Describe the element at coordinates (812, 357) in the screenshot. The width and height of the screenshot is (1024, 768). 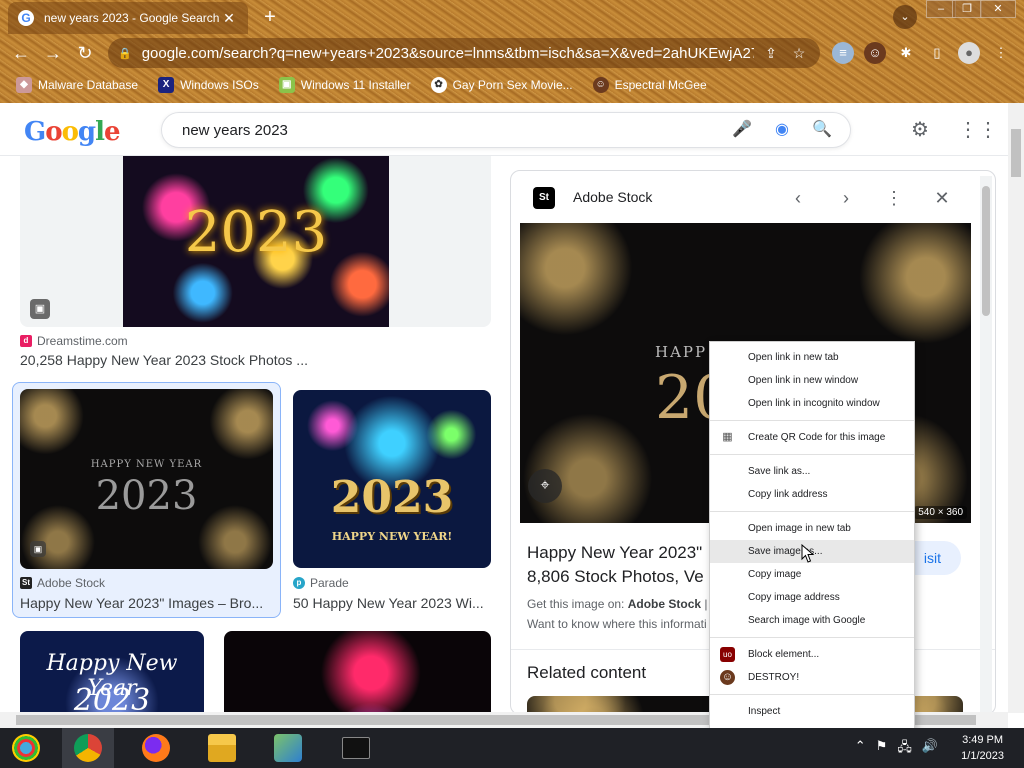
I see `menu-open-link-new-tab: Open link in new tab` at that location.